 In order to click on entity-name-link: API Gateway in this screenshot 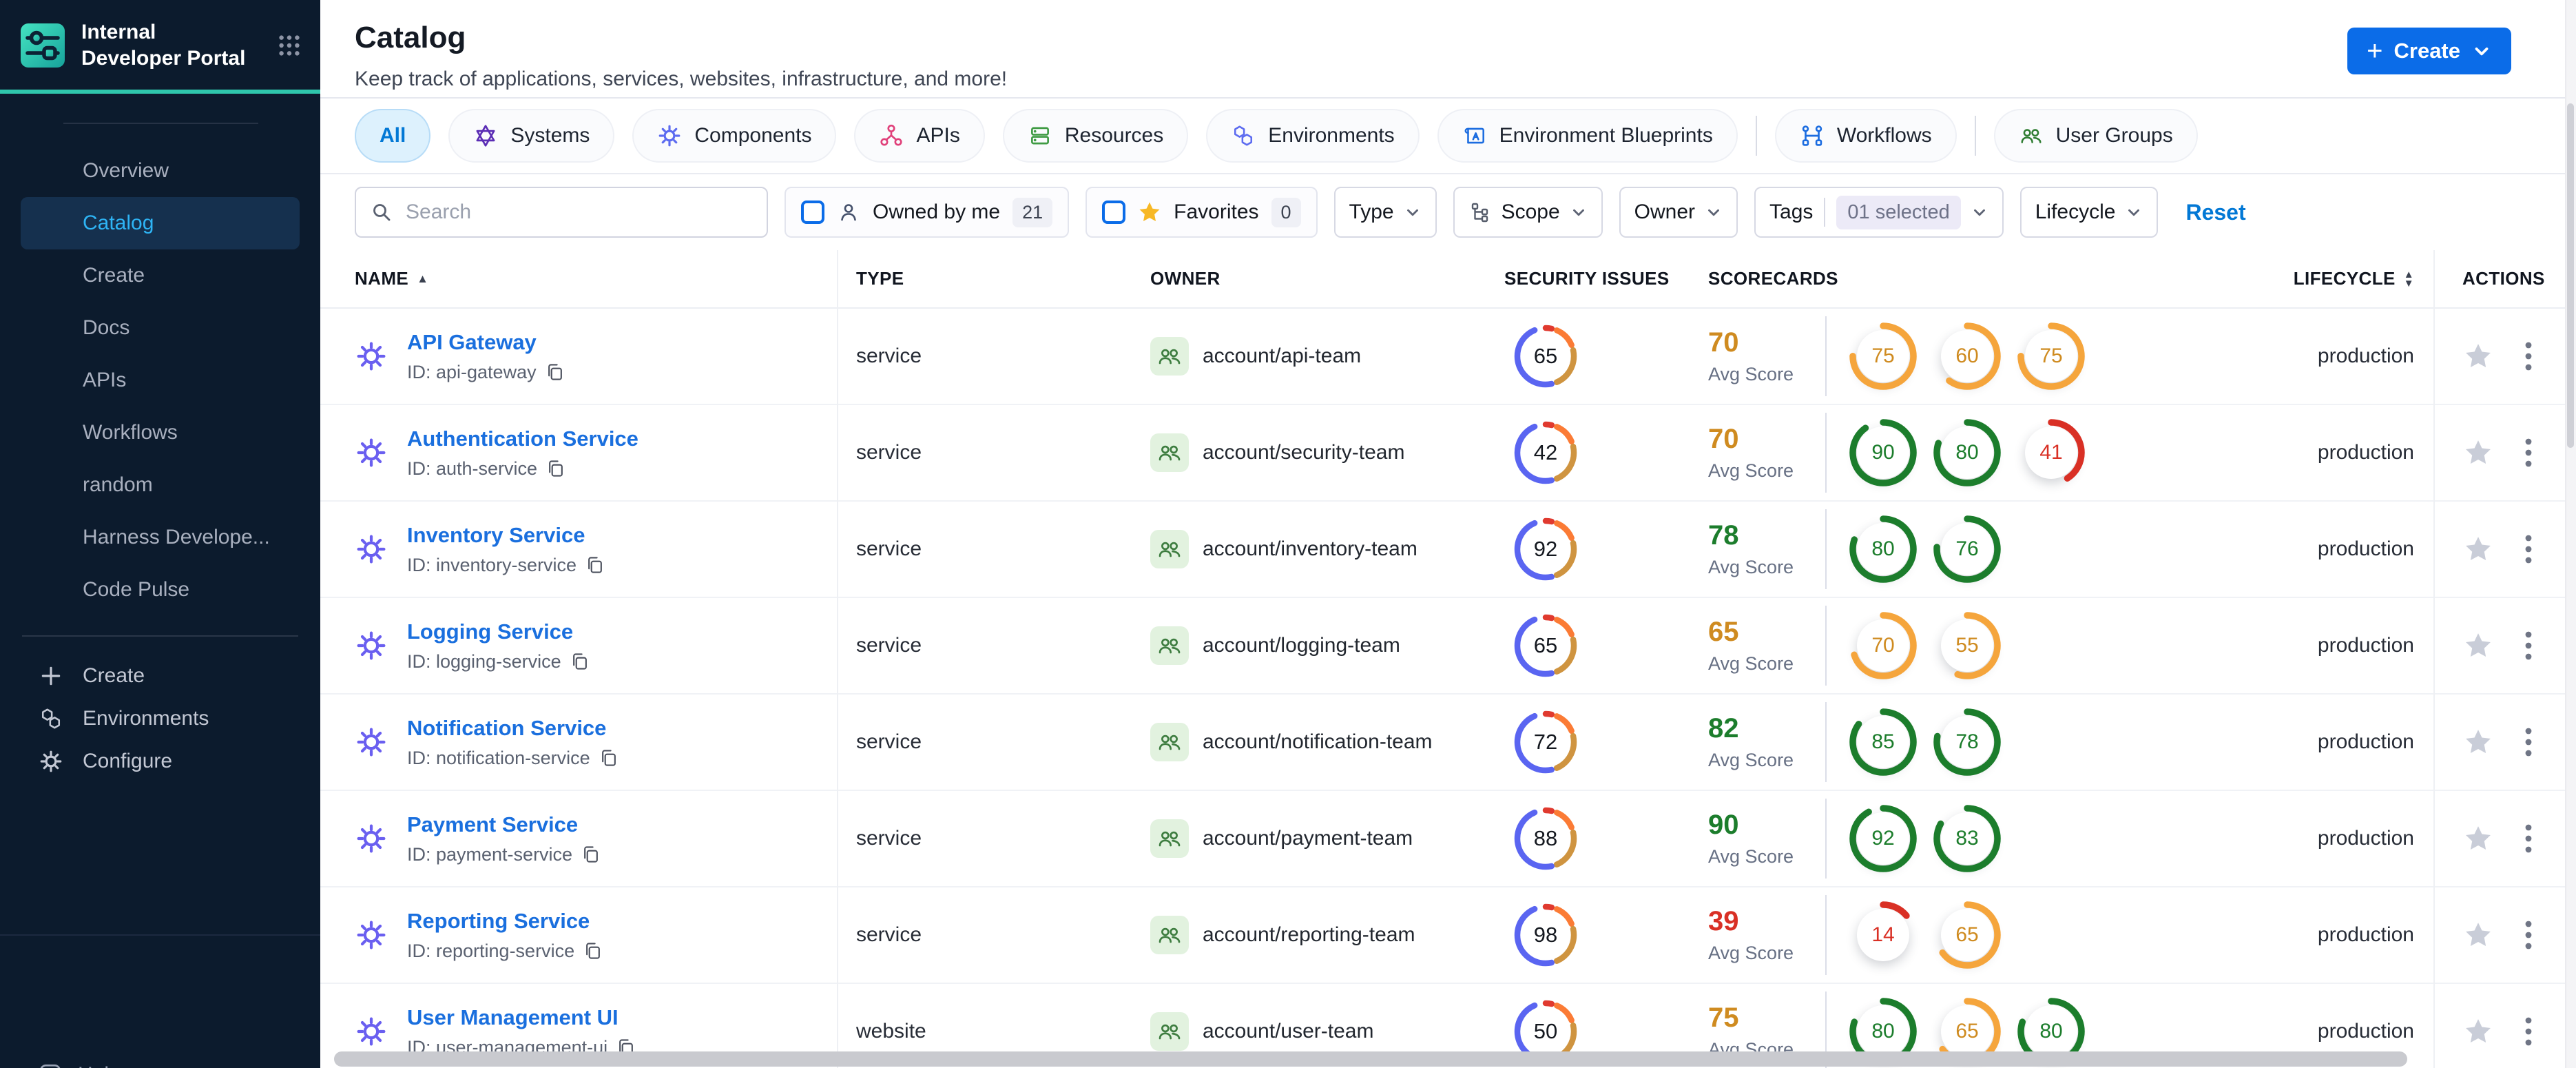, I will do `click(472, 342)`.